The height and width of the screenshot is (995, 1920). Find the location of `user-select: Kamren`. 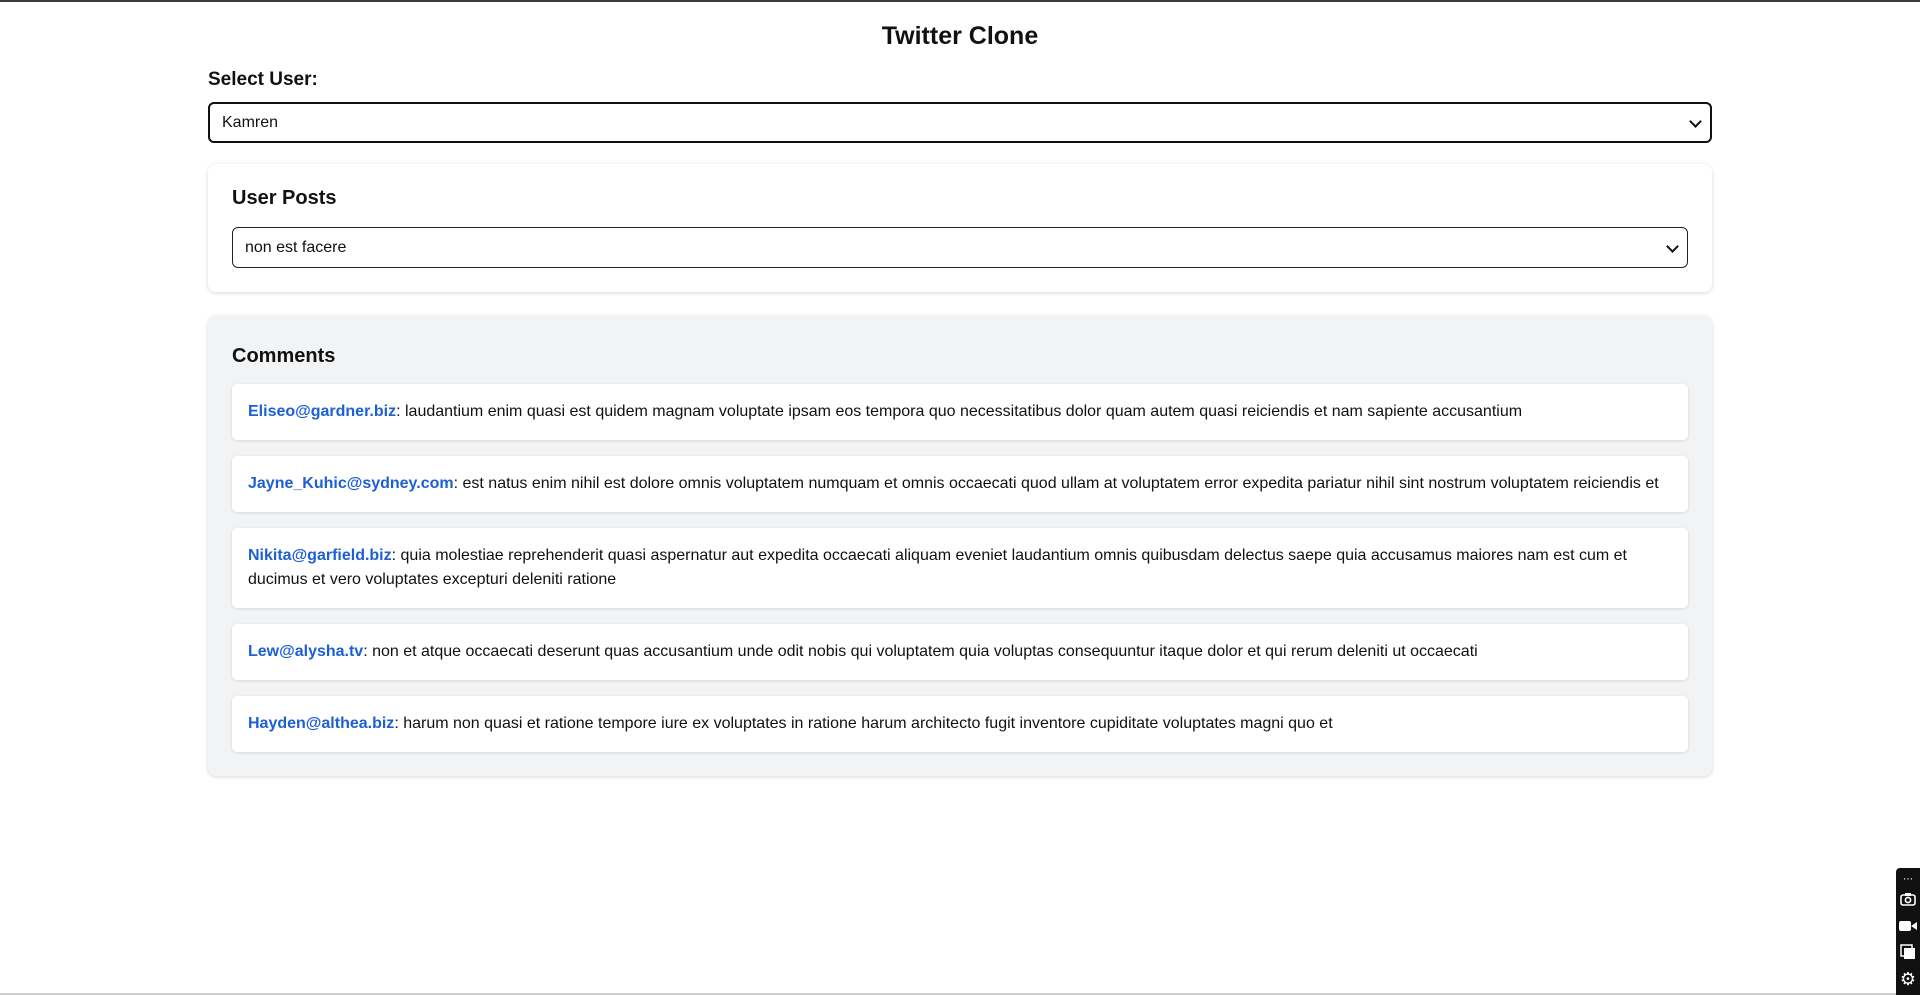

user-select: Kamren is located at coordinates (960, 122).